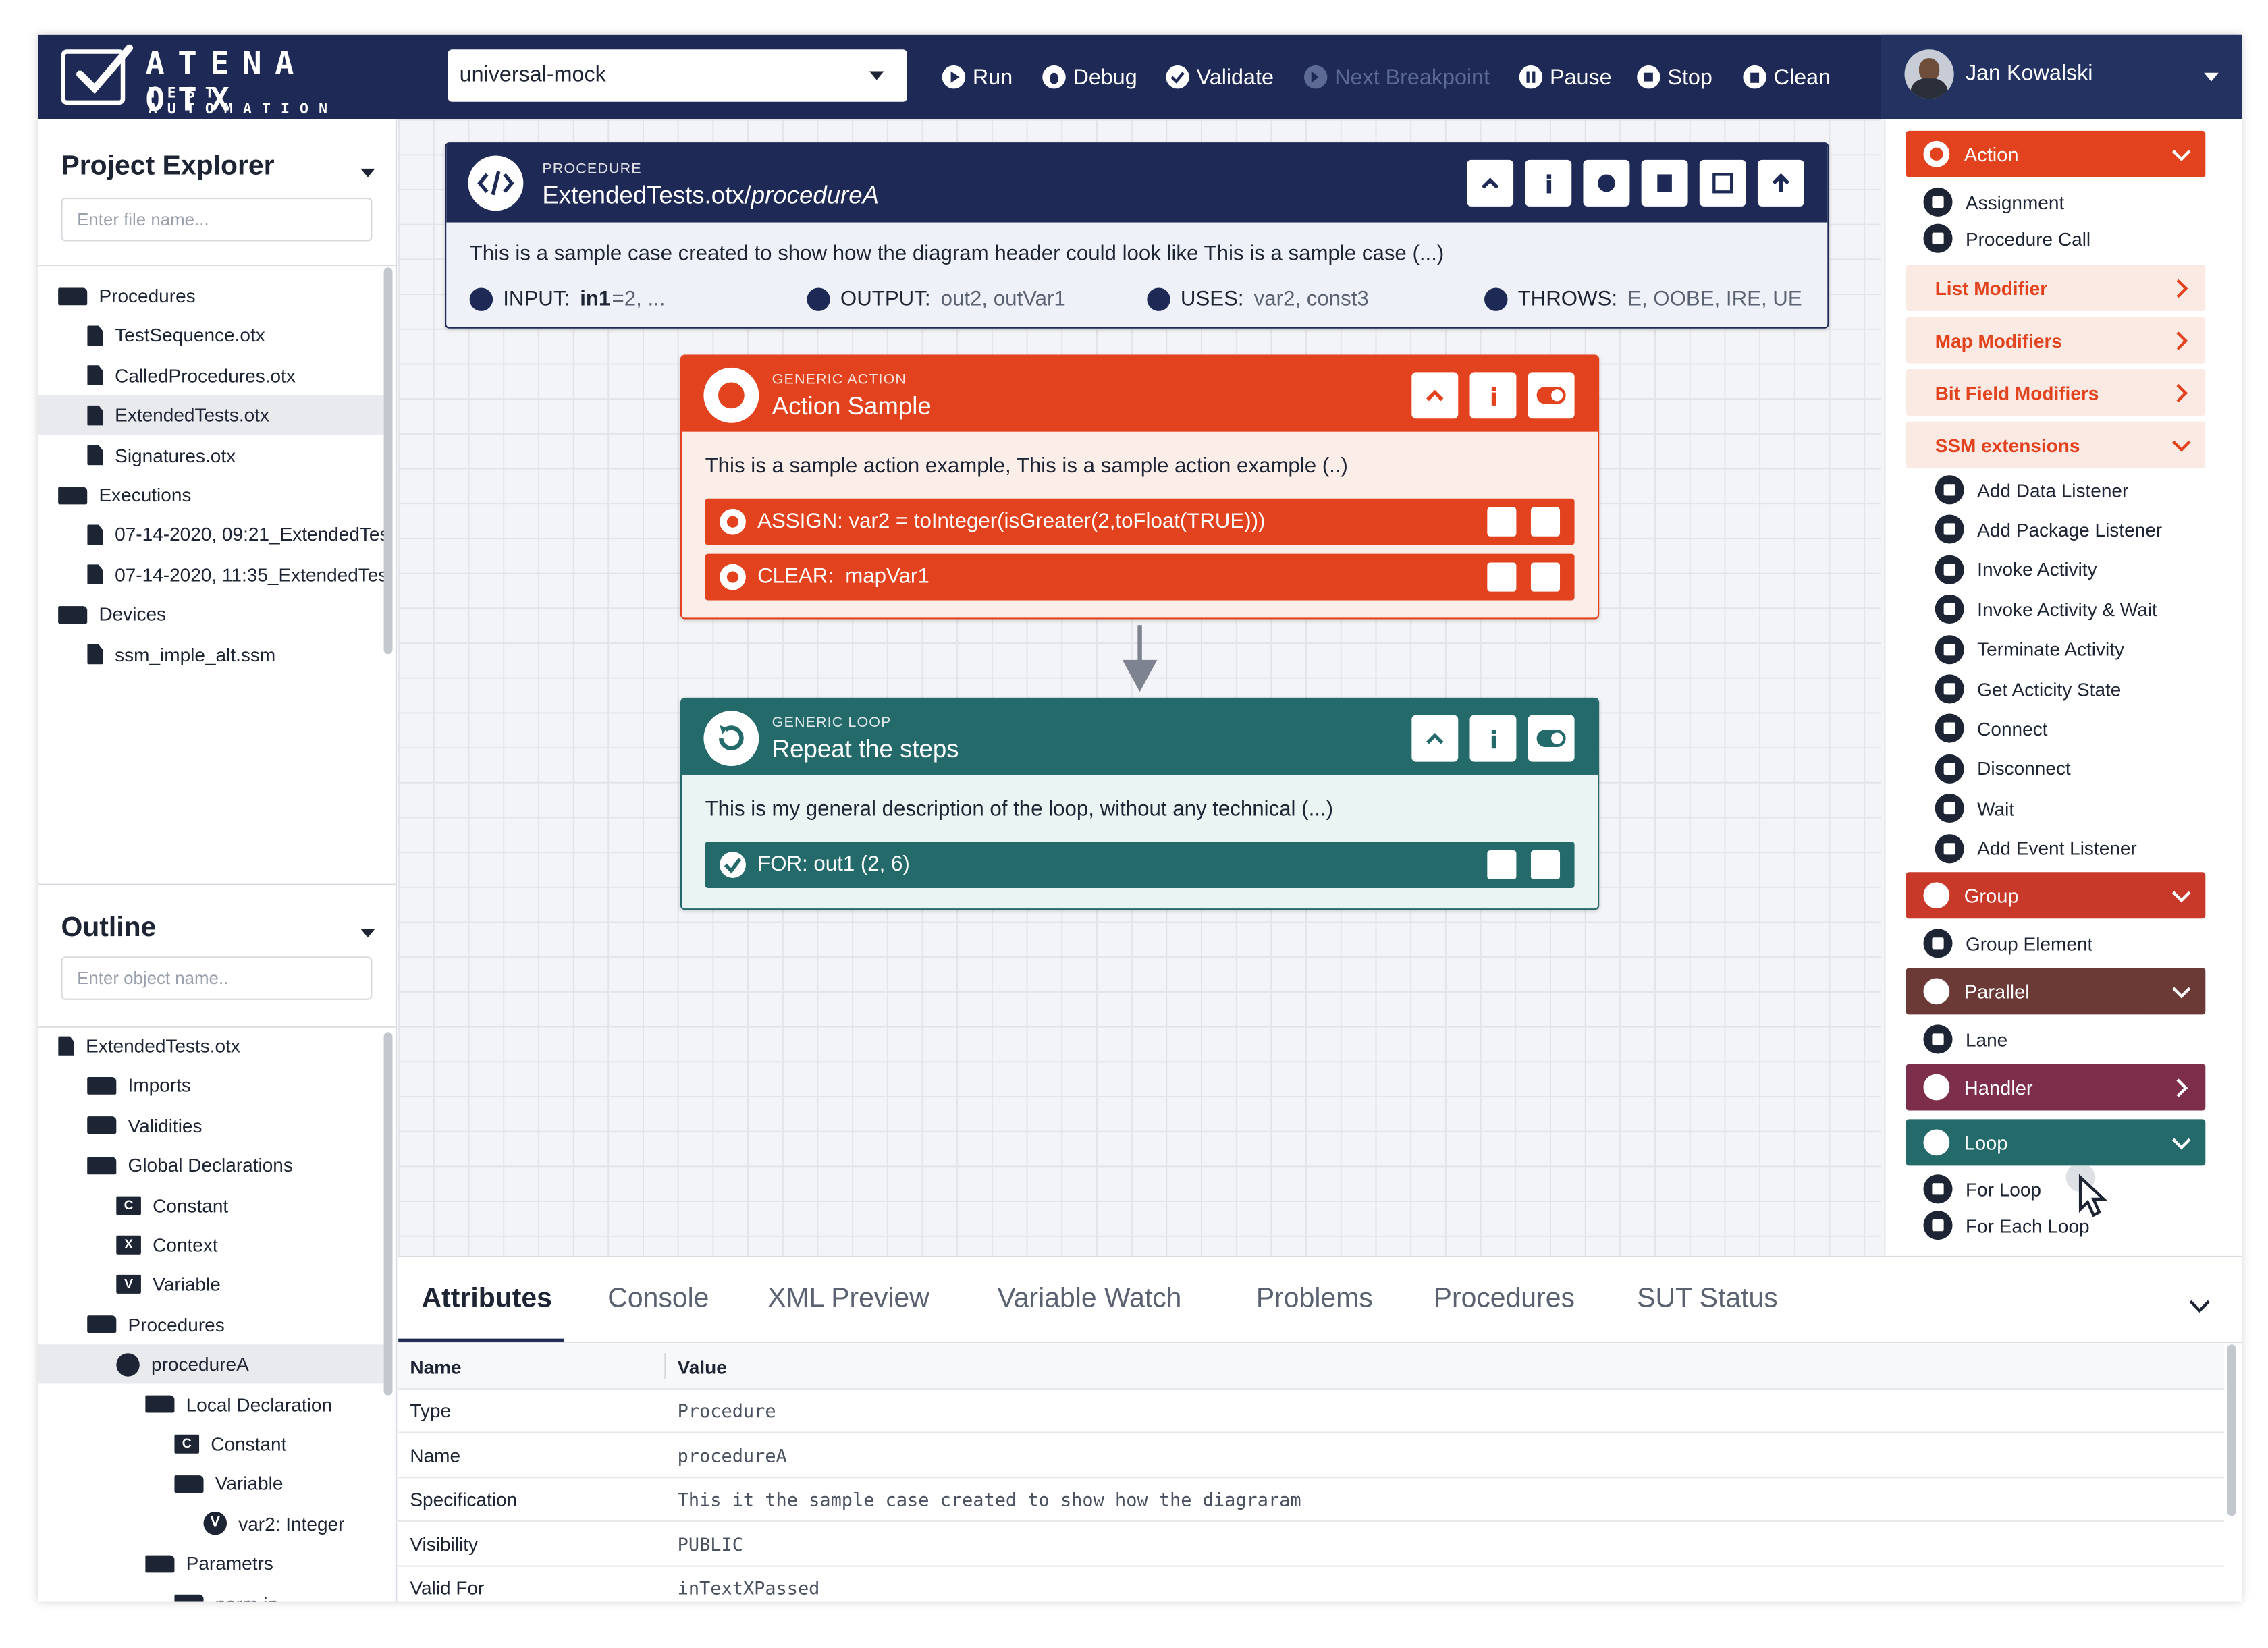  Describe the element at coordinates (2056, 895) in the screenshot. I see `palette-group-header: Group` at that location.